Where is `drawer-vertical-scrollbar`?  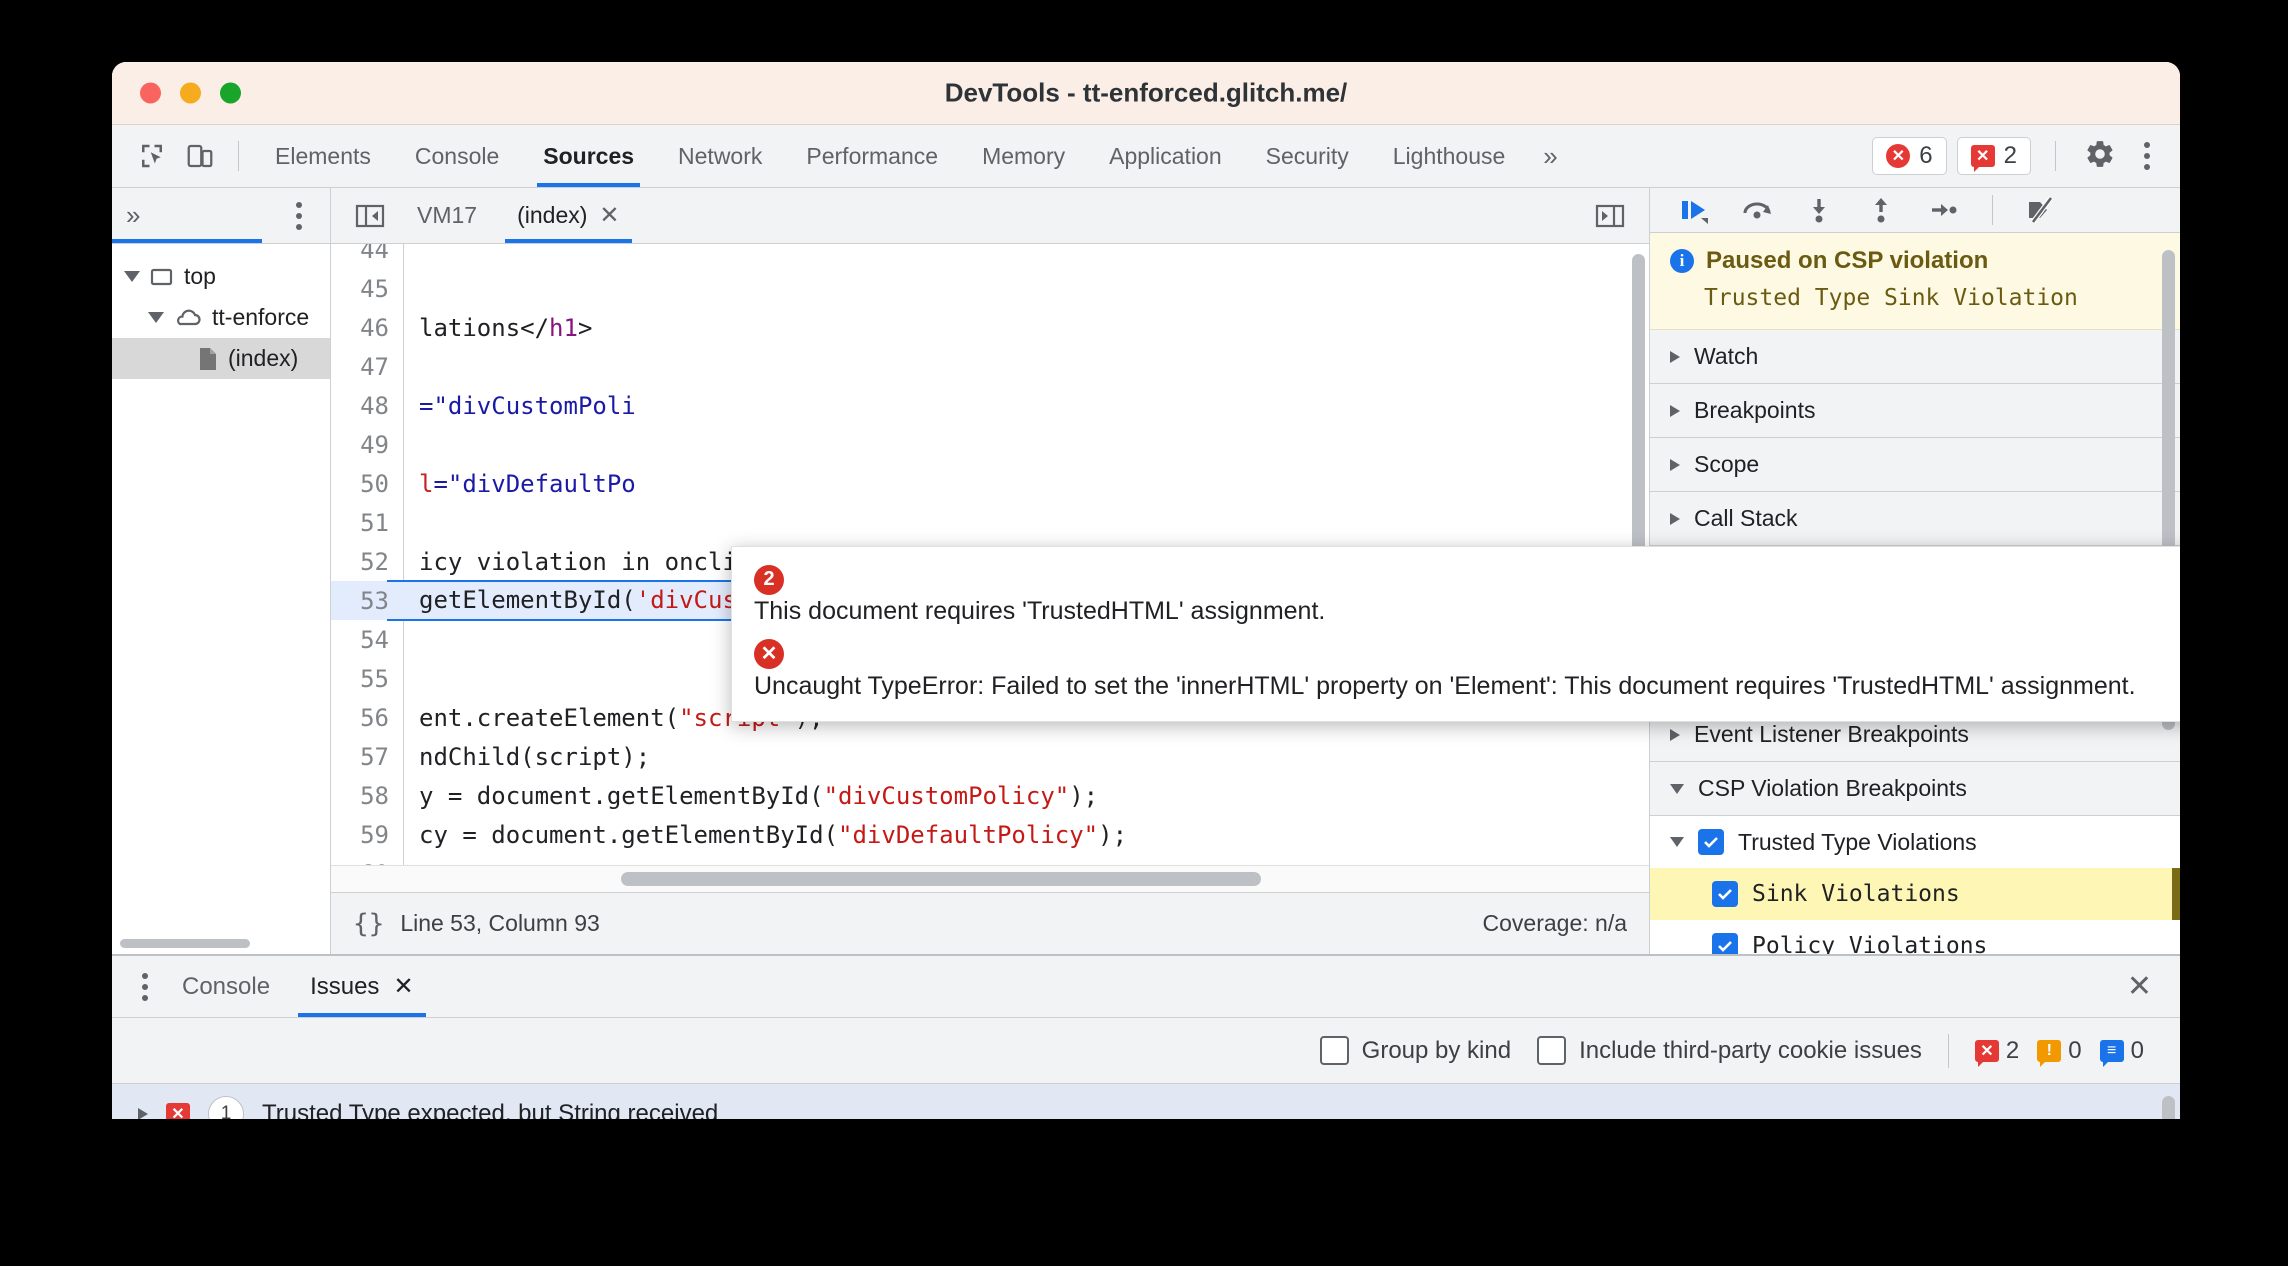 drawer-vertical-scrollbar is located at coordinates (2168, 1107).